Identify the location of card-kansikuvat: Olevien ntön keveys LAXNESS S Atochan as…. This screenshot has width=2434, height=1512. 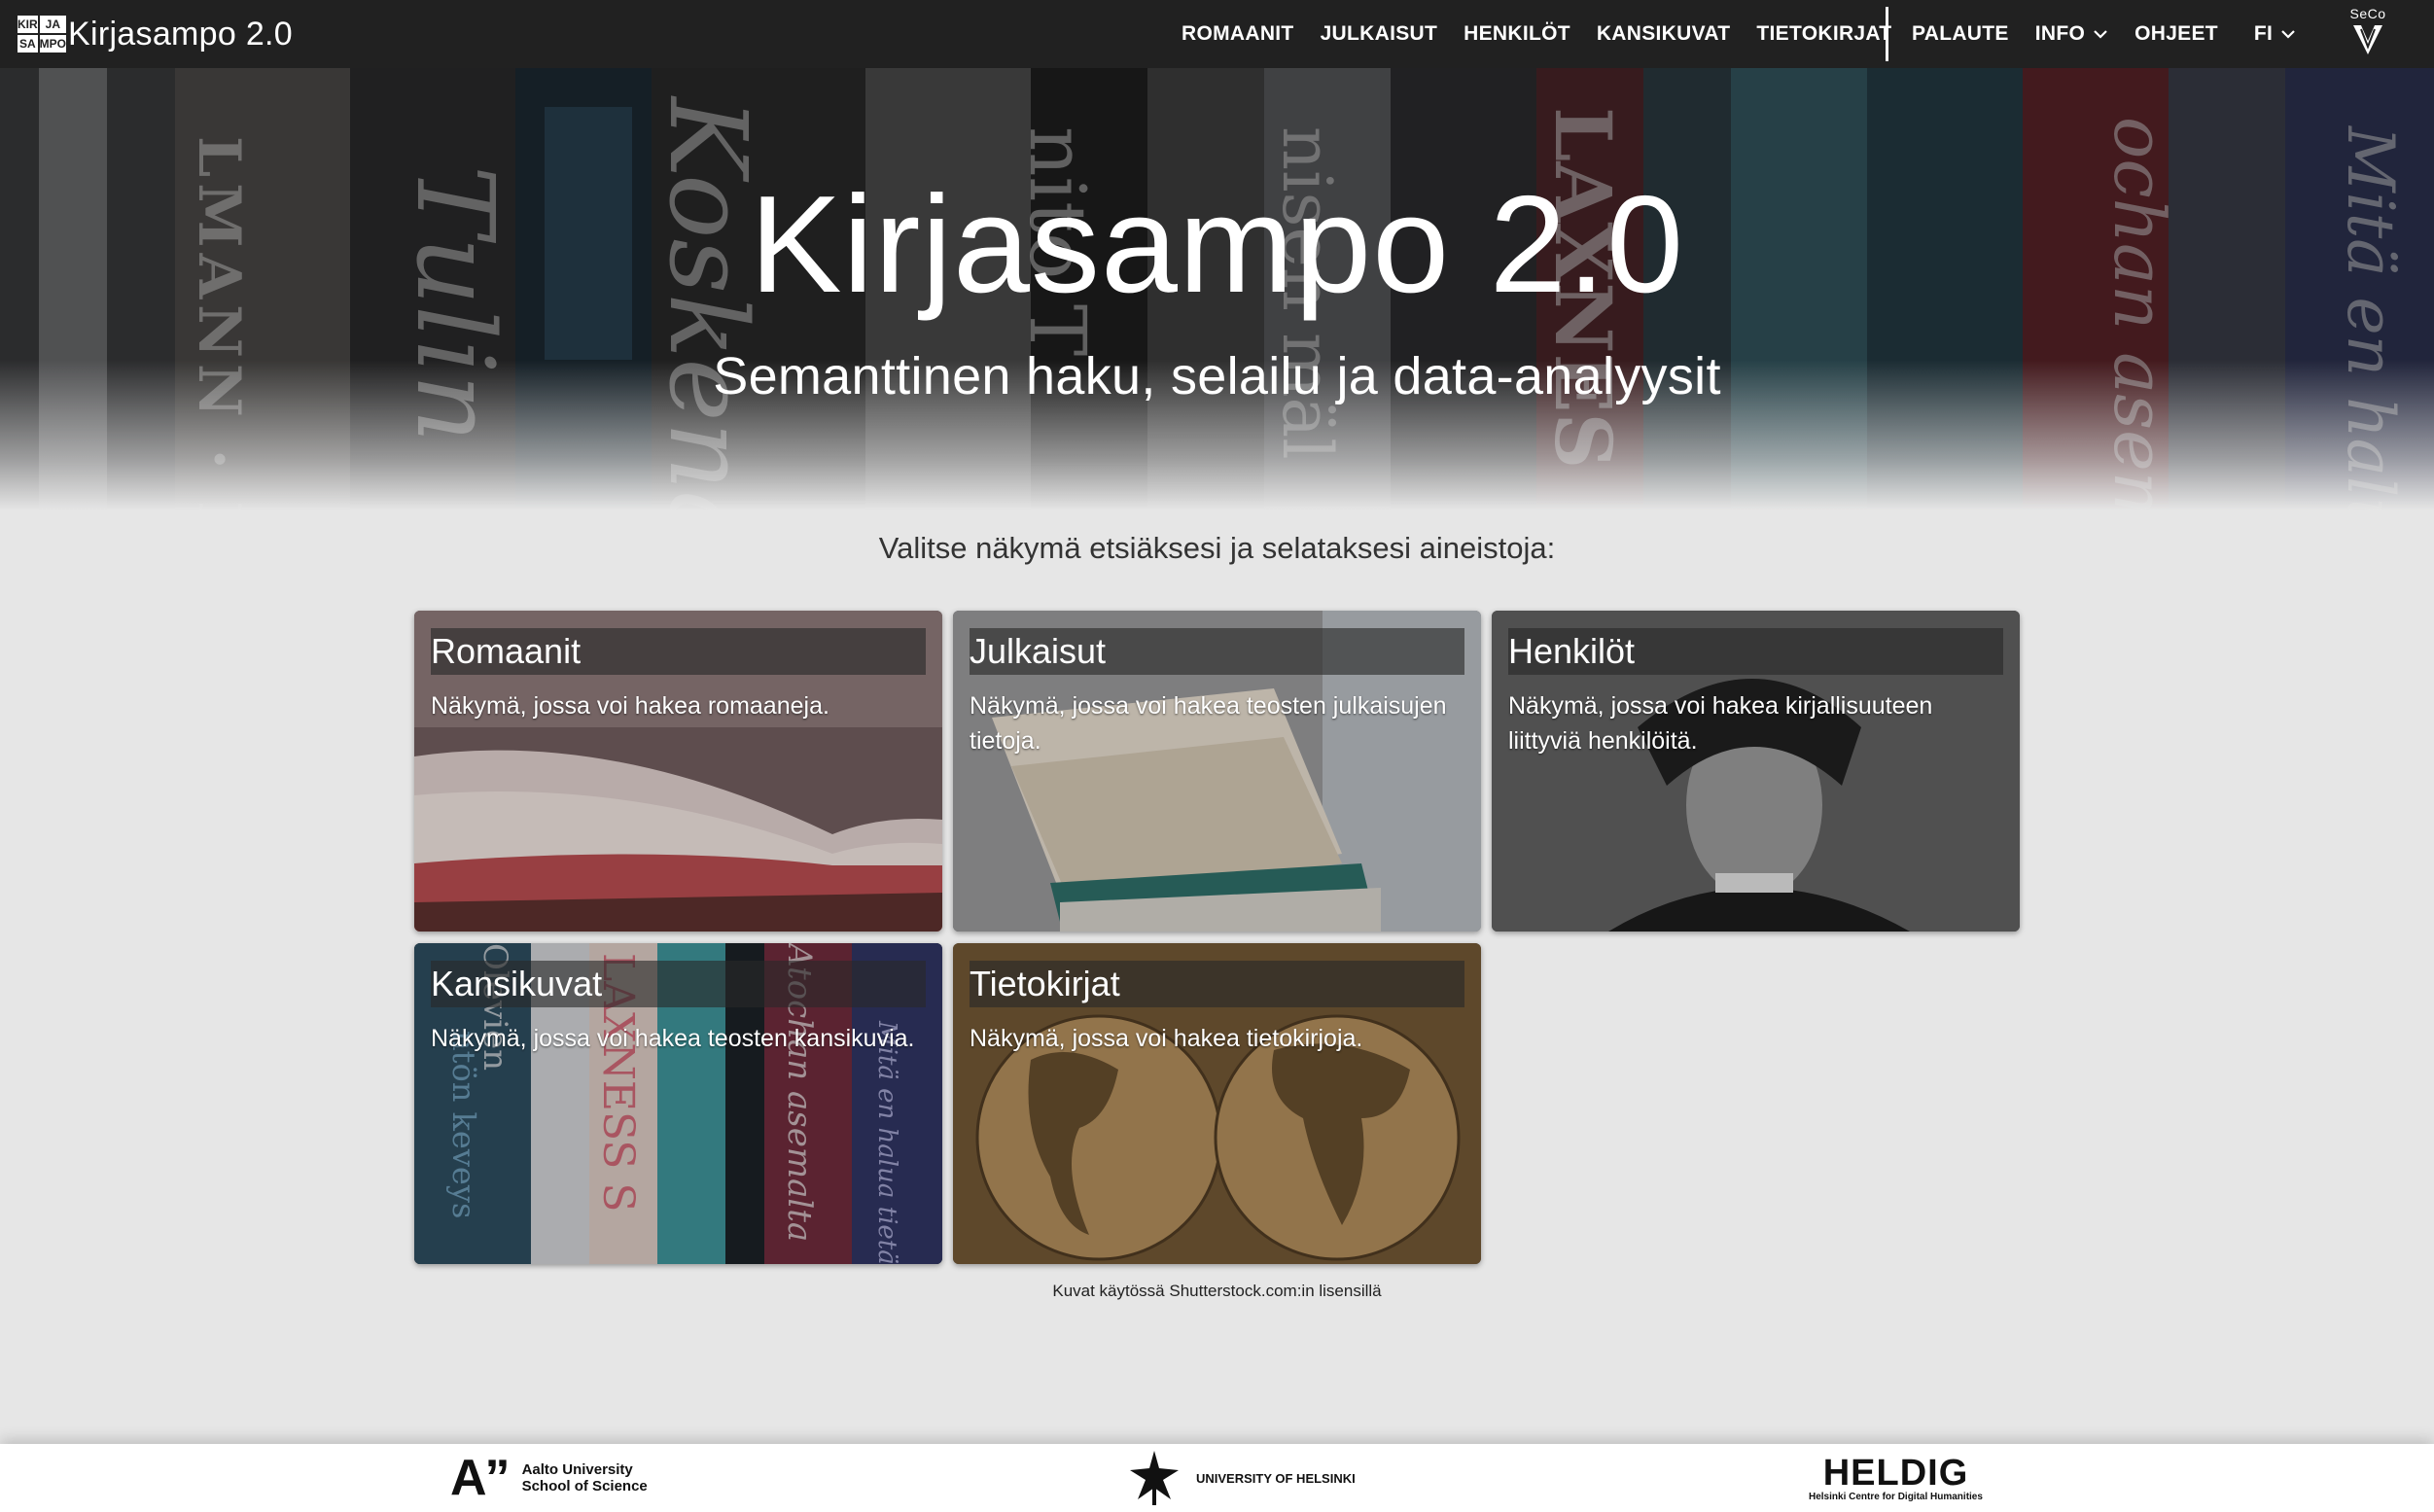
(678, 1103).